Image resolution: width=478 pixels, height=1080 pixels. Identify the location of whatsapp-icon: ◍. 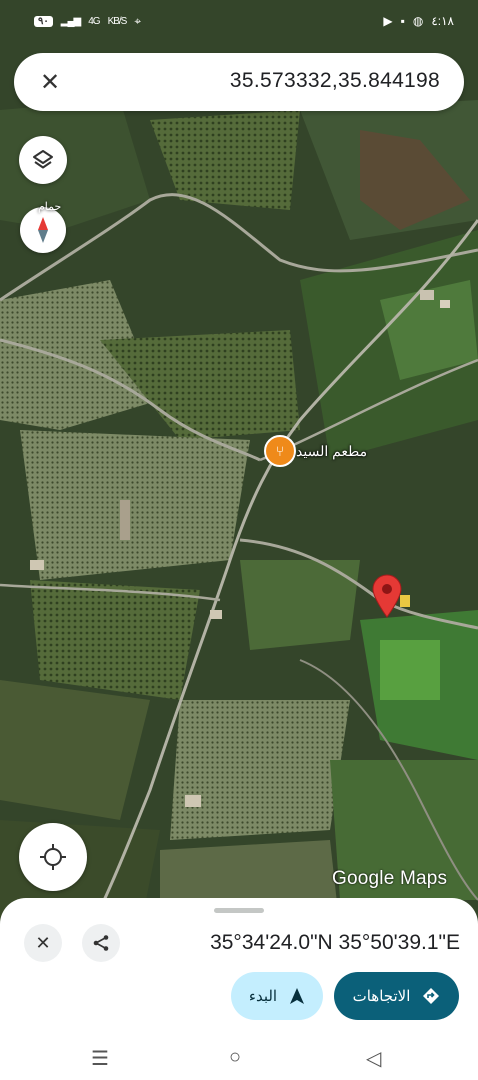
(418, 21).